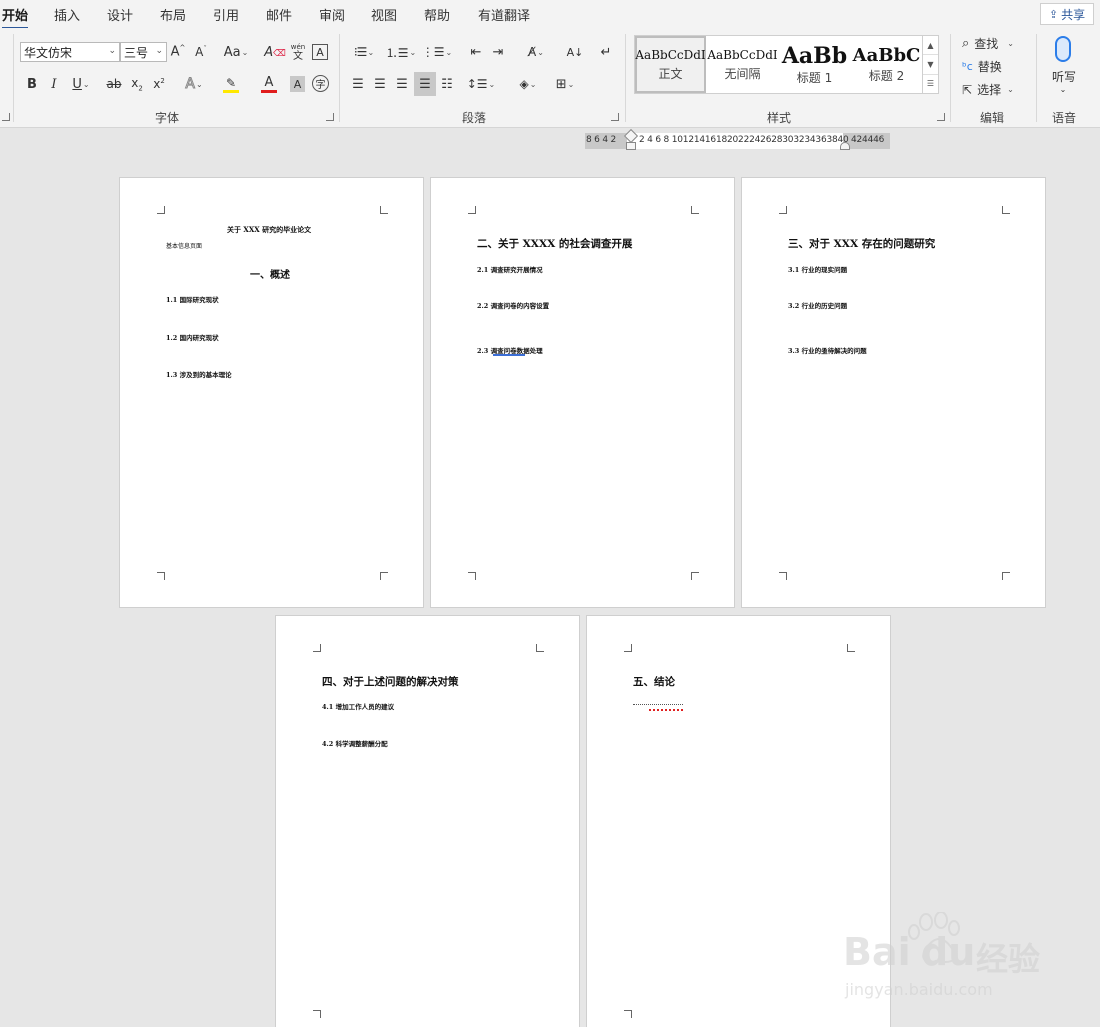 The width and height of the screenshot is (1100, 1027). Describe the element at coordinates (930, 65) in the screenshot. I see `gallery-down-icon: ▼` at that location.